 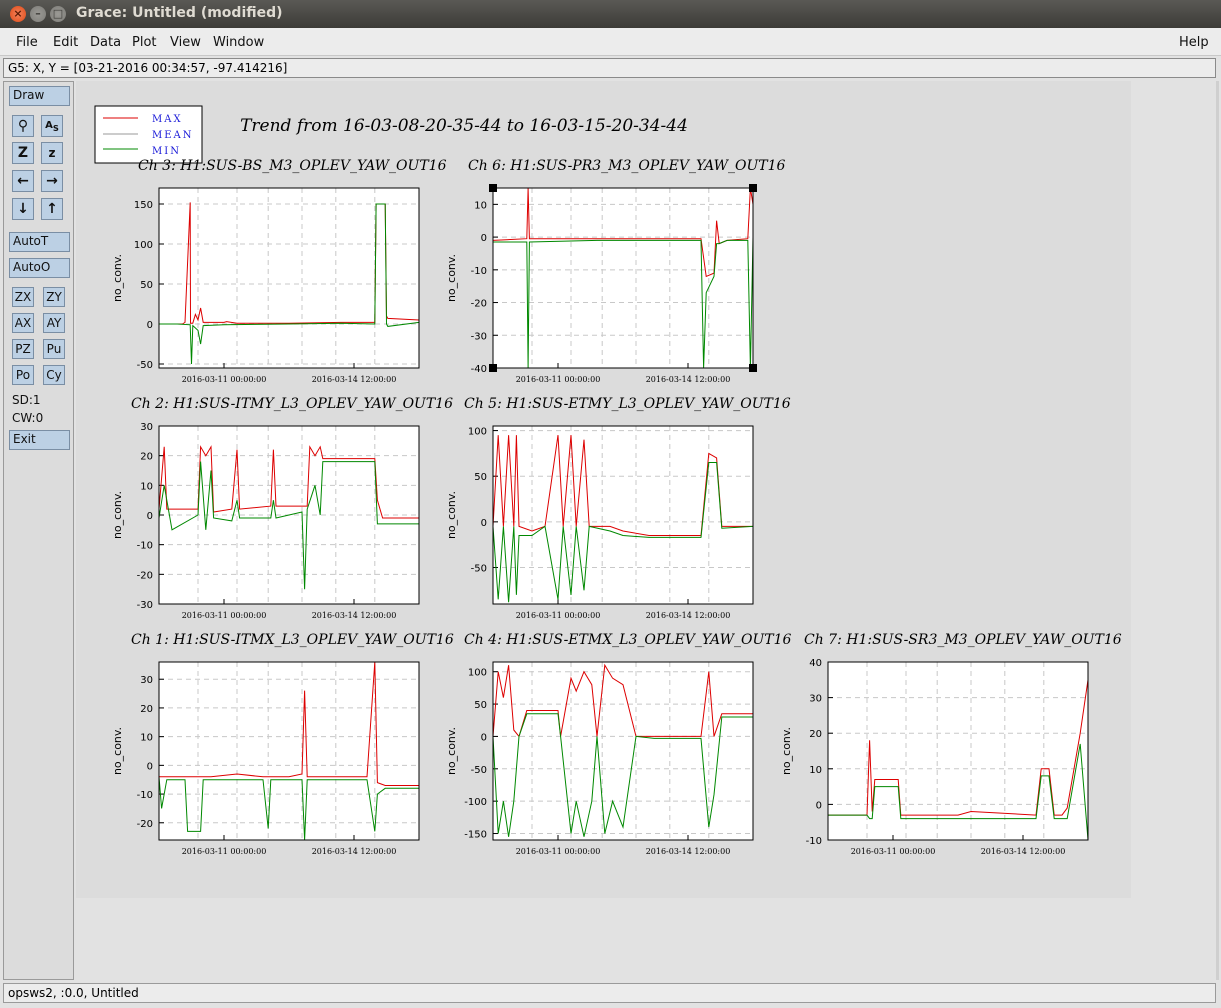 I want to click on autot-button: AutoT, so click(x=39, y=242).